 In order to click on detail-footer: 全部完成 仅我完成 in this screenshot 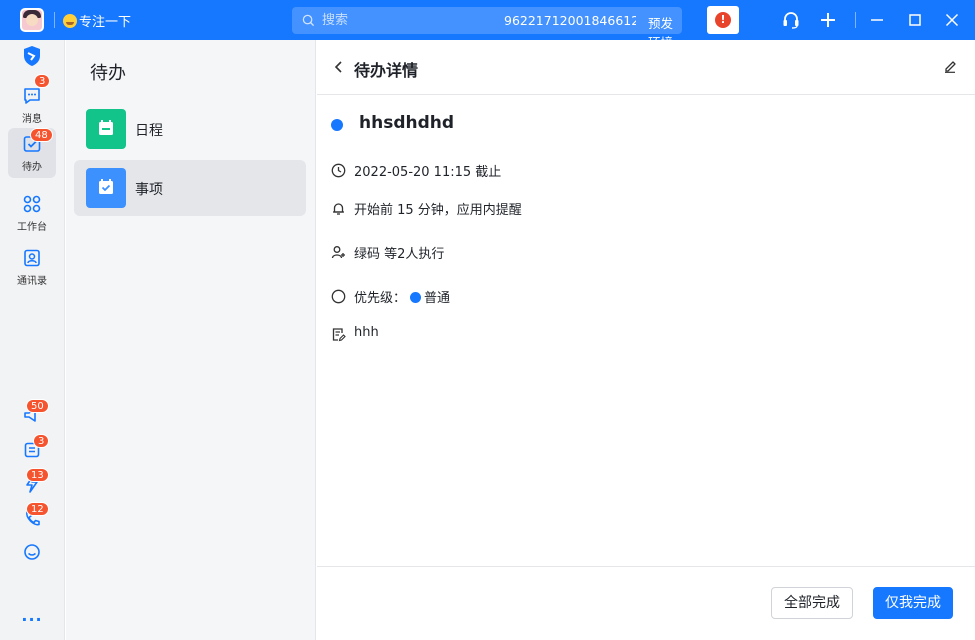, I will do `click(646, 603)`.